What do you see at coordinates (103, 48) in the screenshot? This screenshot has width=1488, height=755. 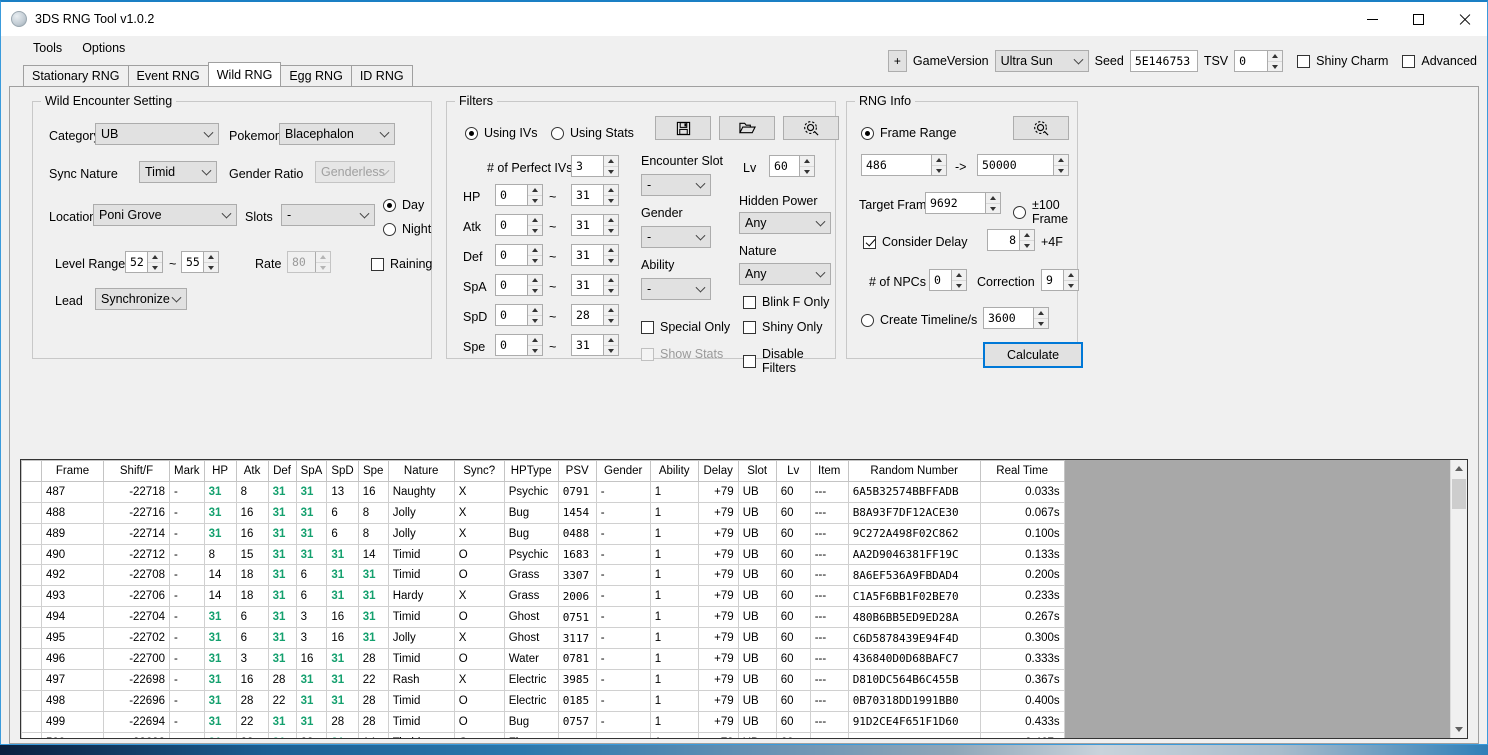 I see `menu-item-options: Options` at bounding box center [103, 48].